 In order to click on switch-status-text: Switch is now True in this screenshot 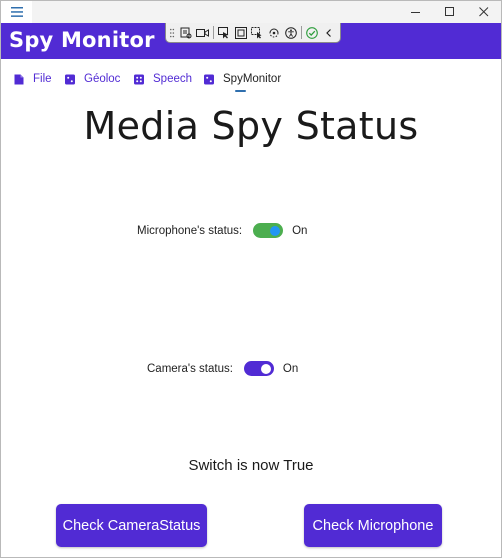, I will do `click(251, 465)`.